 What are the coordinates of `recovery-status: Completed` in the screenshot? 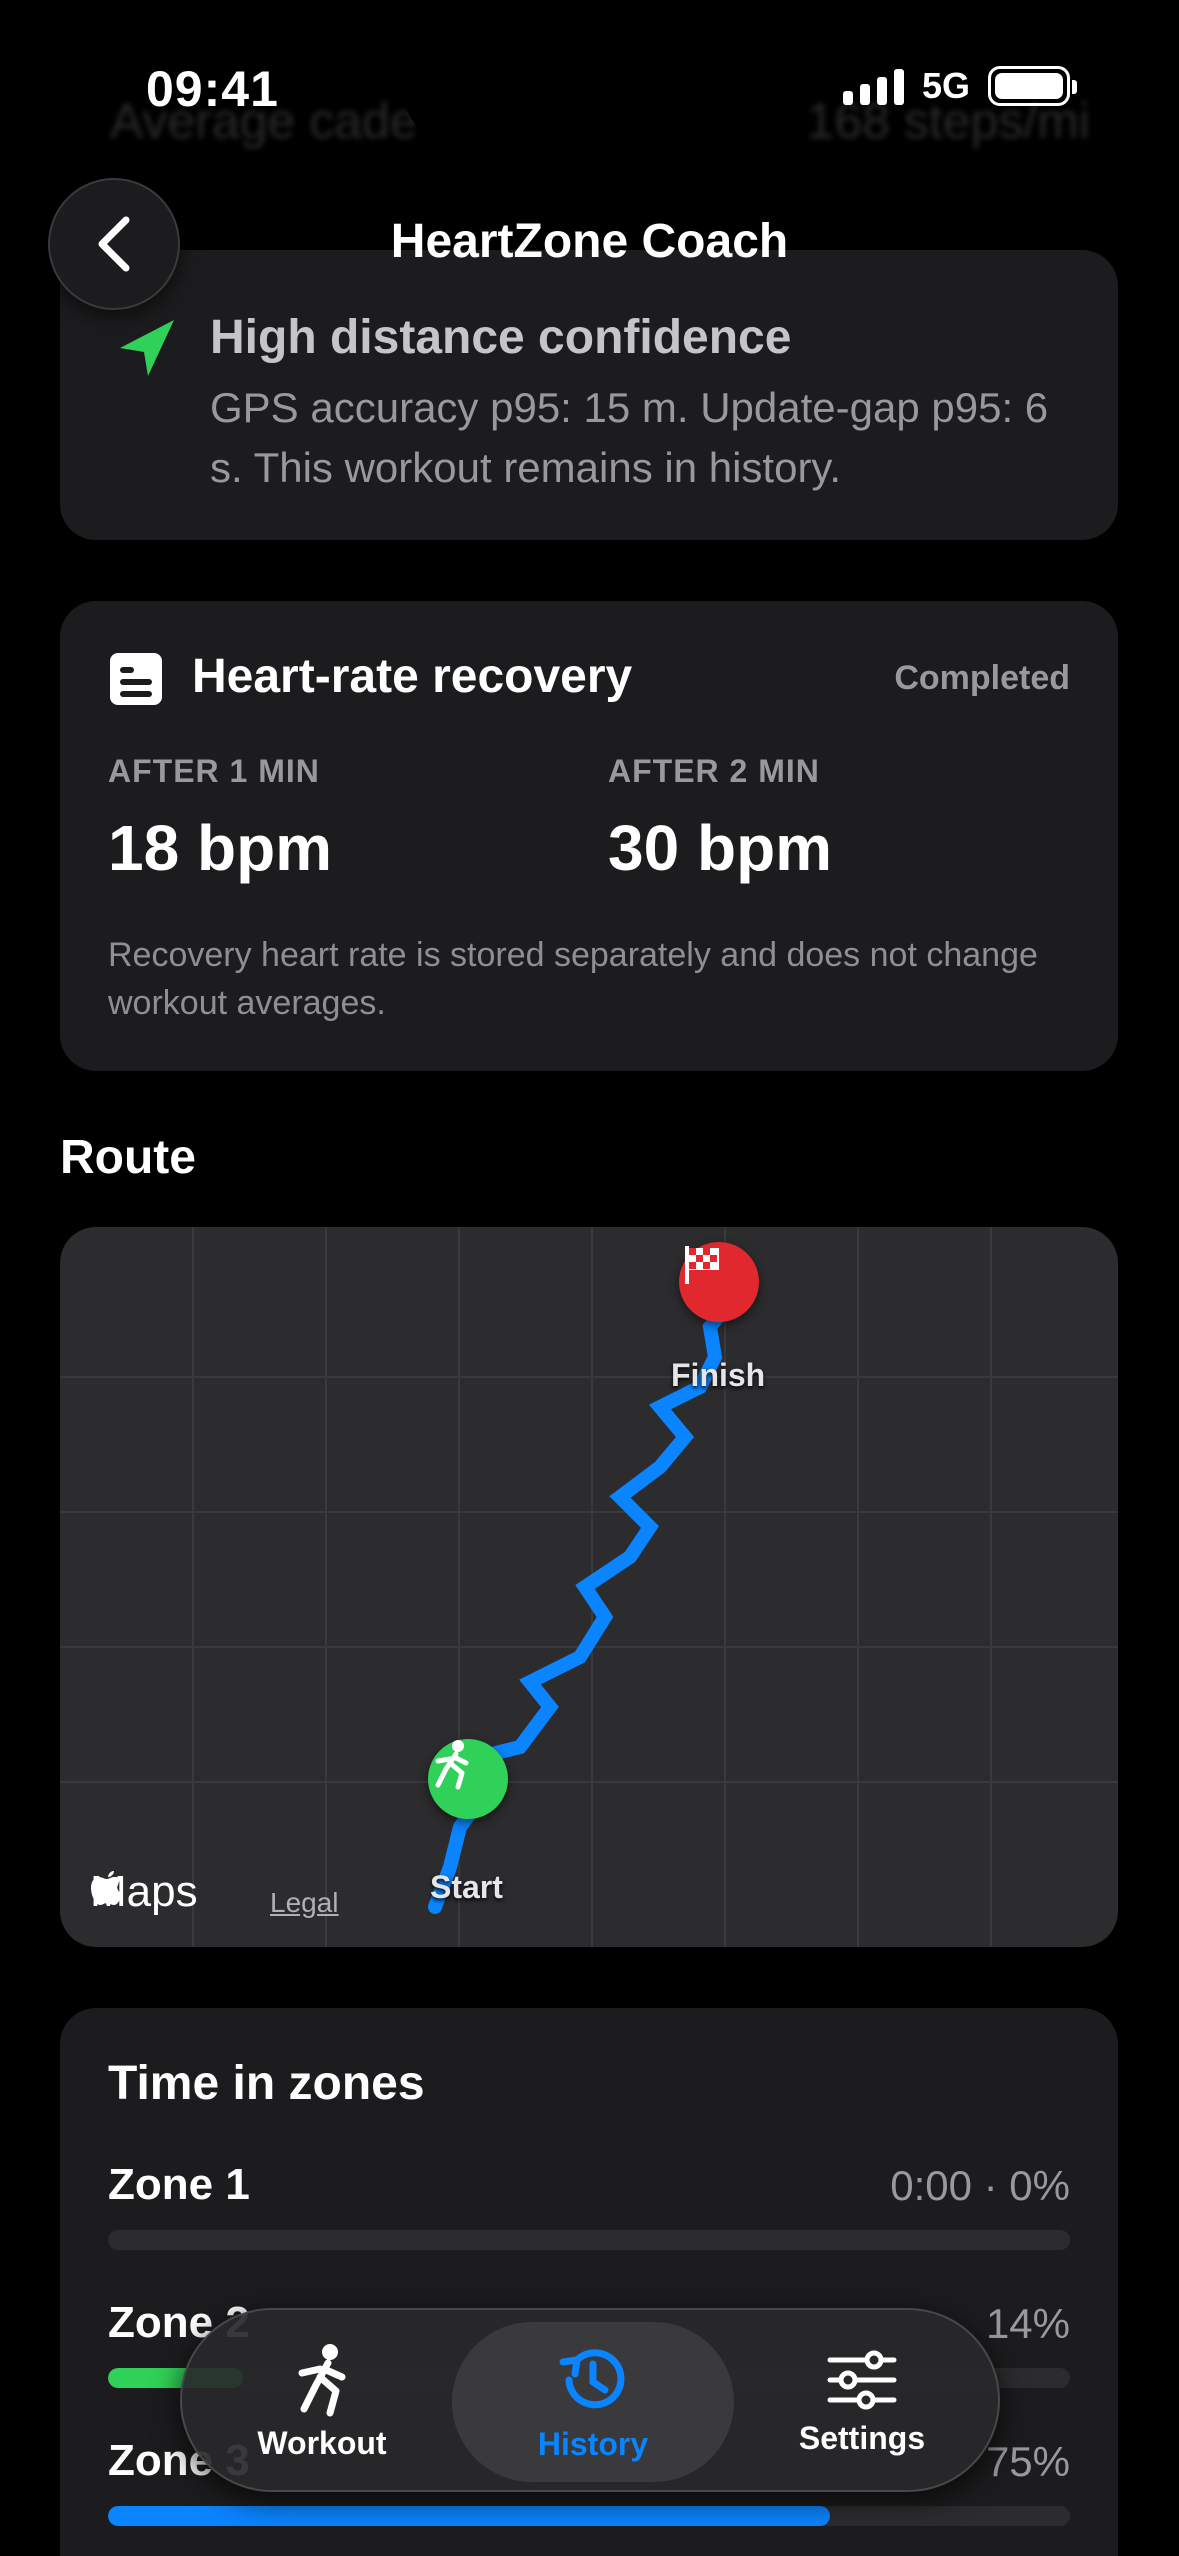 It's located at (982, 678).